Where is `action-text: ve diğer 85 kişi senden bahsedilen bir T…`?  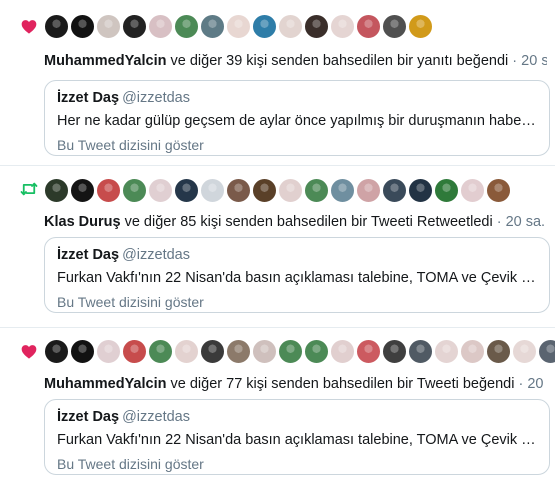 action-text: ve diğer 85 kişi senden bahsedilen bir T… is located at coordinates (306, 222).